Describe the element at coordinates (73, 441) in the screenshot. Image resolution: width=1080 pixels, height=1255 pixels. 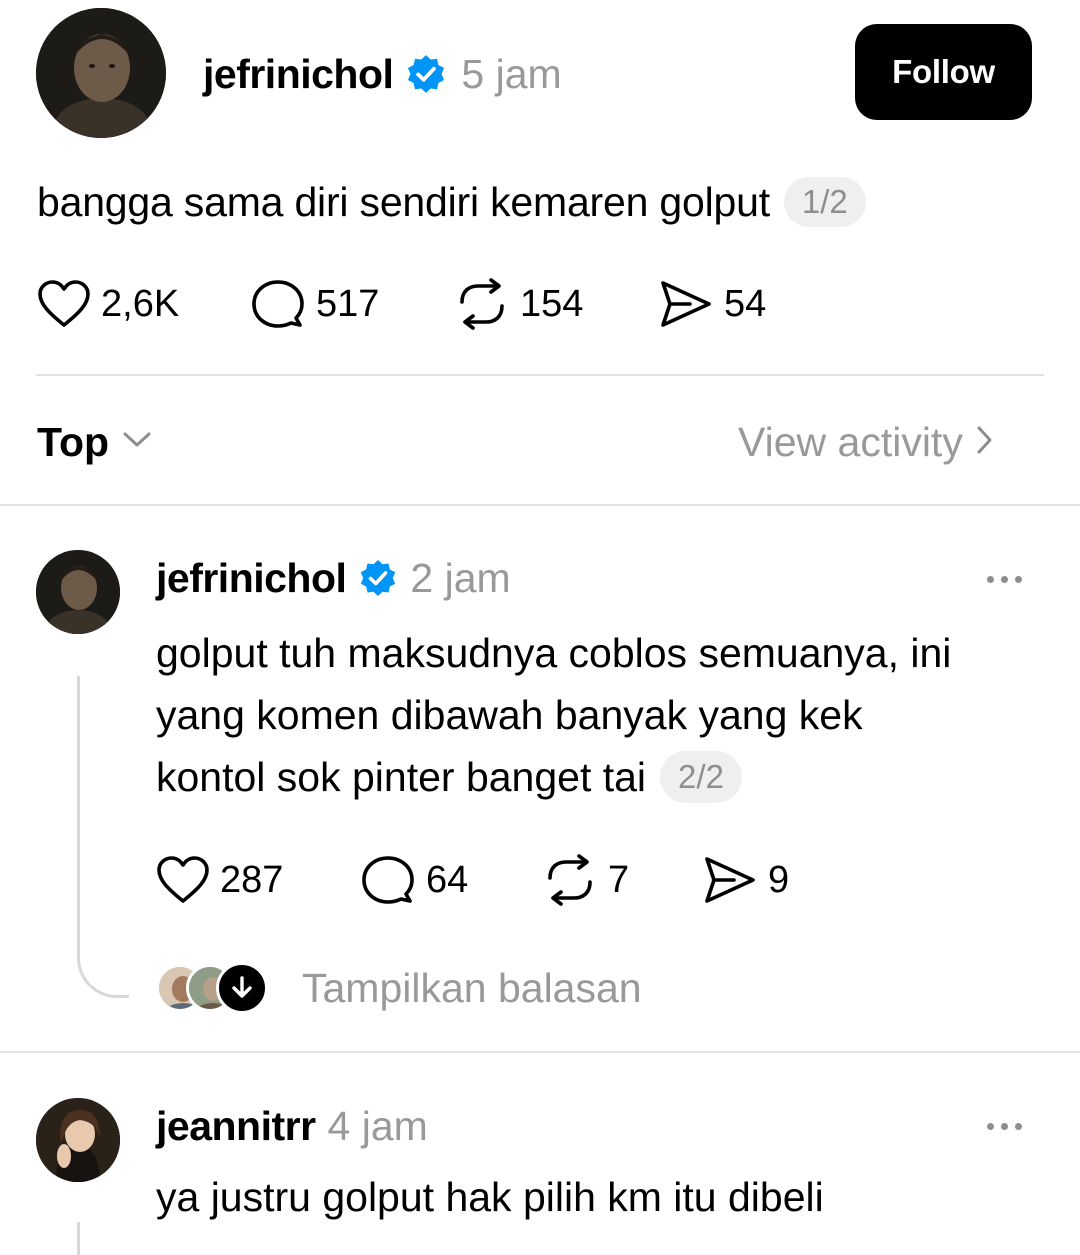
I see `sort-label: Top` at that location.